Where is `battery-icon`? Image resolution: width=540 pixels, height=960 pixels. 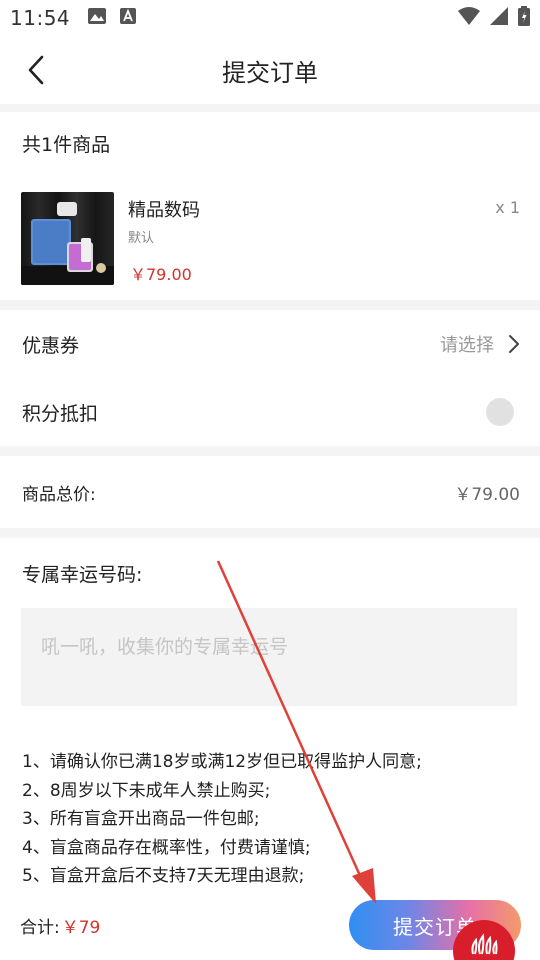 battery-icon is located at coordinates (524, 18).